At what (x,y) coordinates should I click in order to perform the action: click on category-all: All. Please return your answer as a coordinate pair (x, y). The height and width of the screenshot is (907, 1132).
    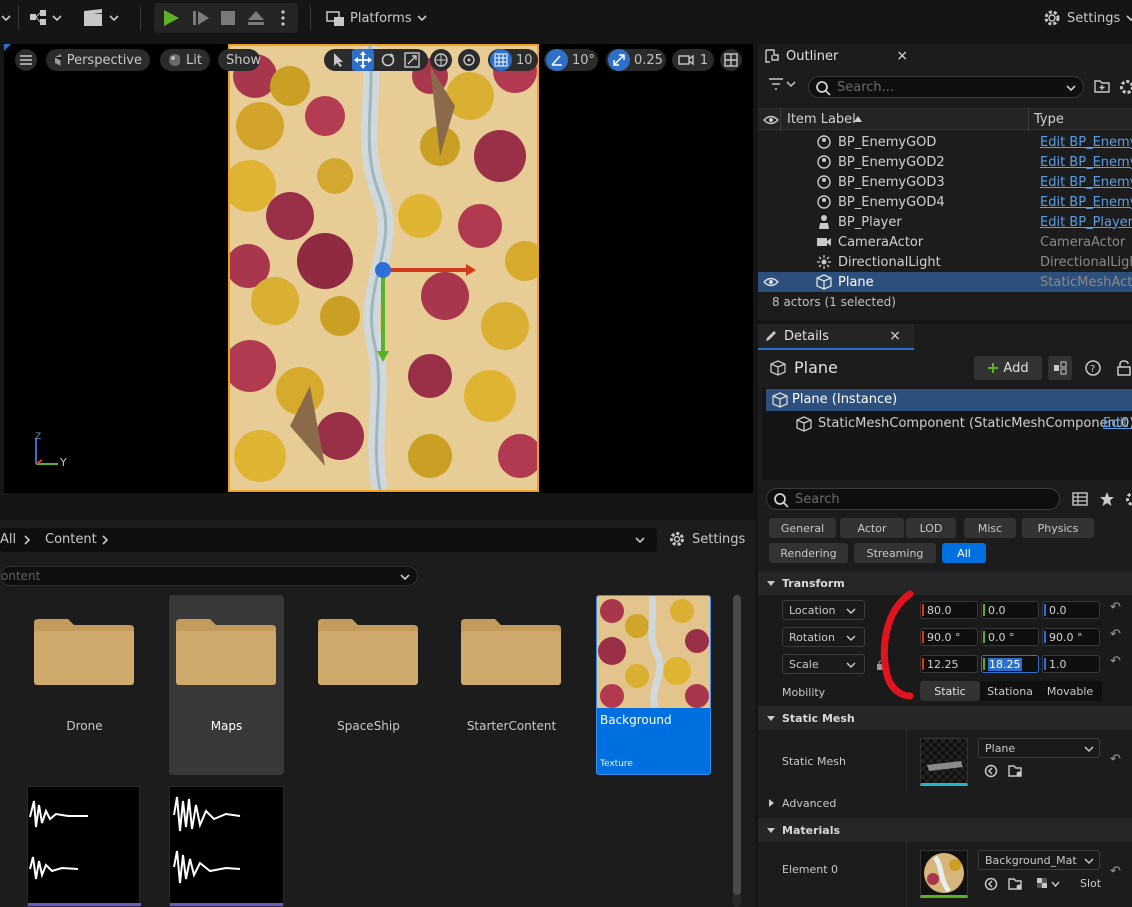
    Looking at the image, I should click on (964, 553).